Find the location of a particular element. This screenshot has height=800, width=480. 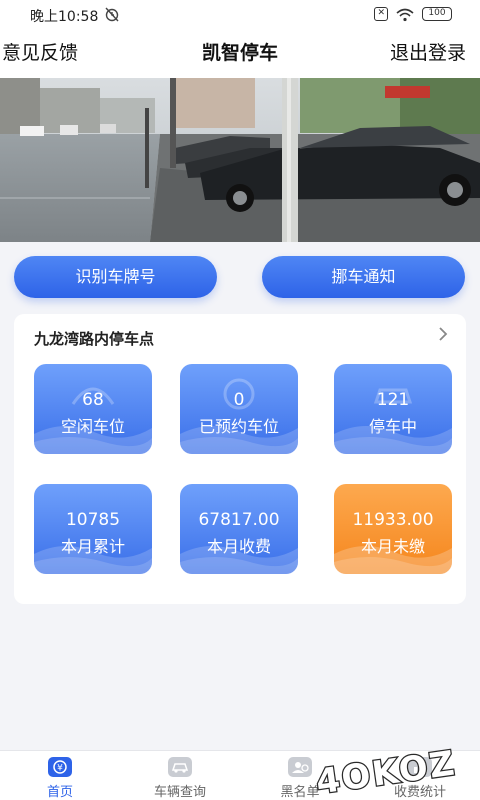

watermark-logo: 4OKOZ is located at coordinates (386, 772).